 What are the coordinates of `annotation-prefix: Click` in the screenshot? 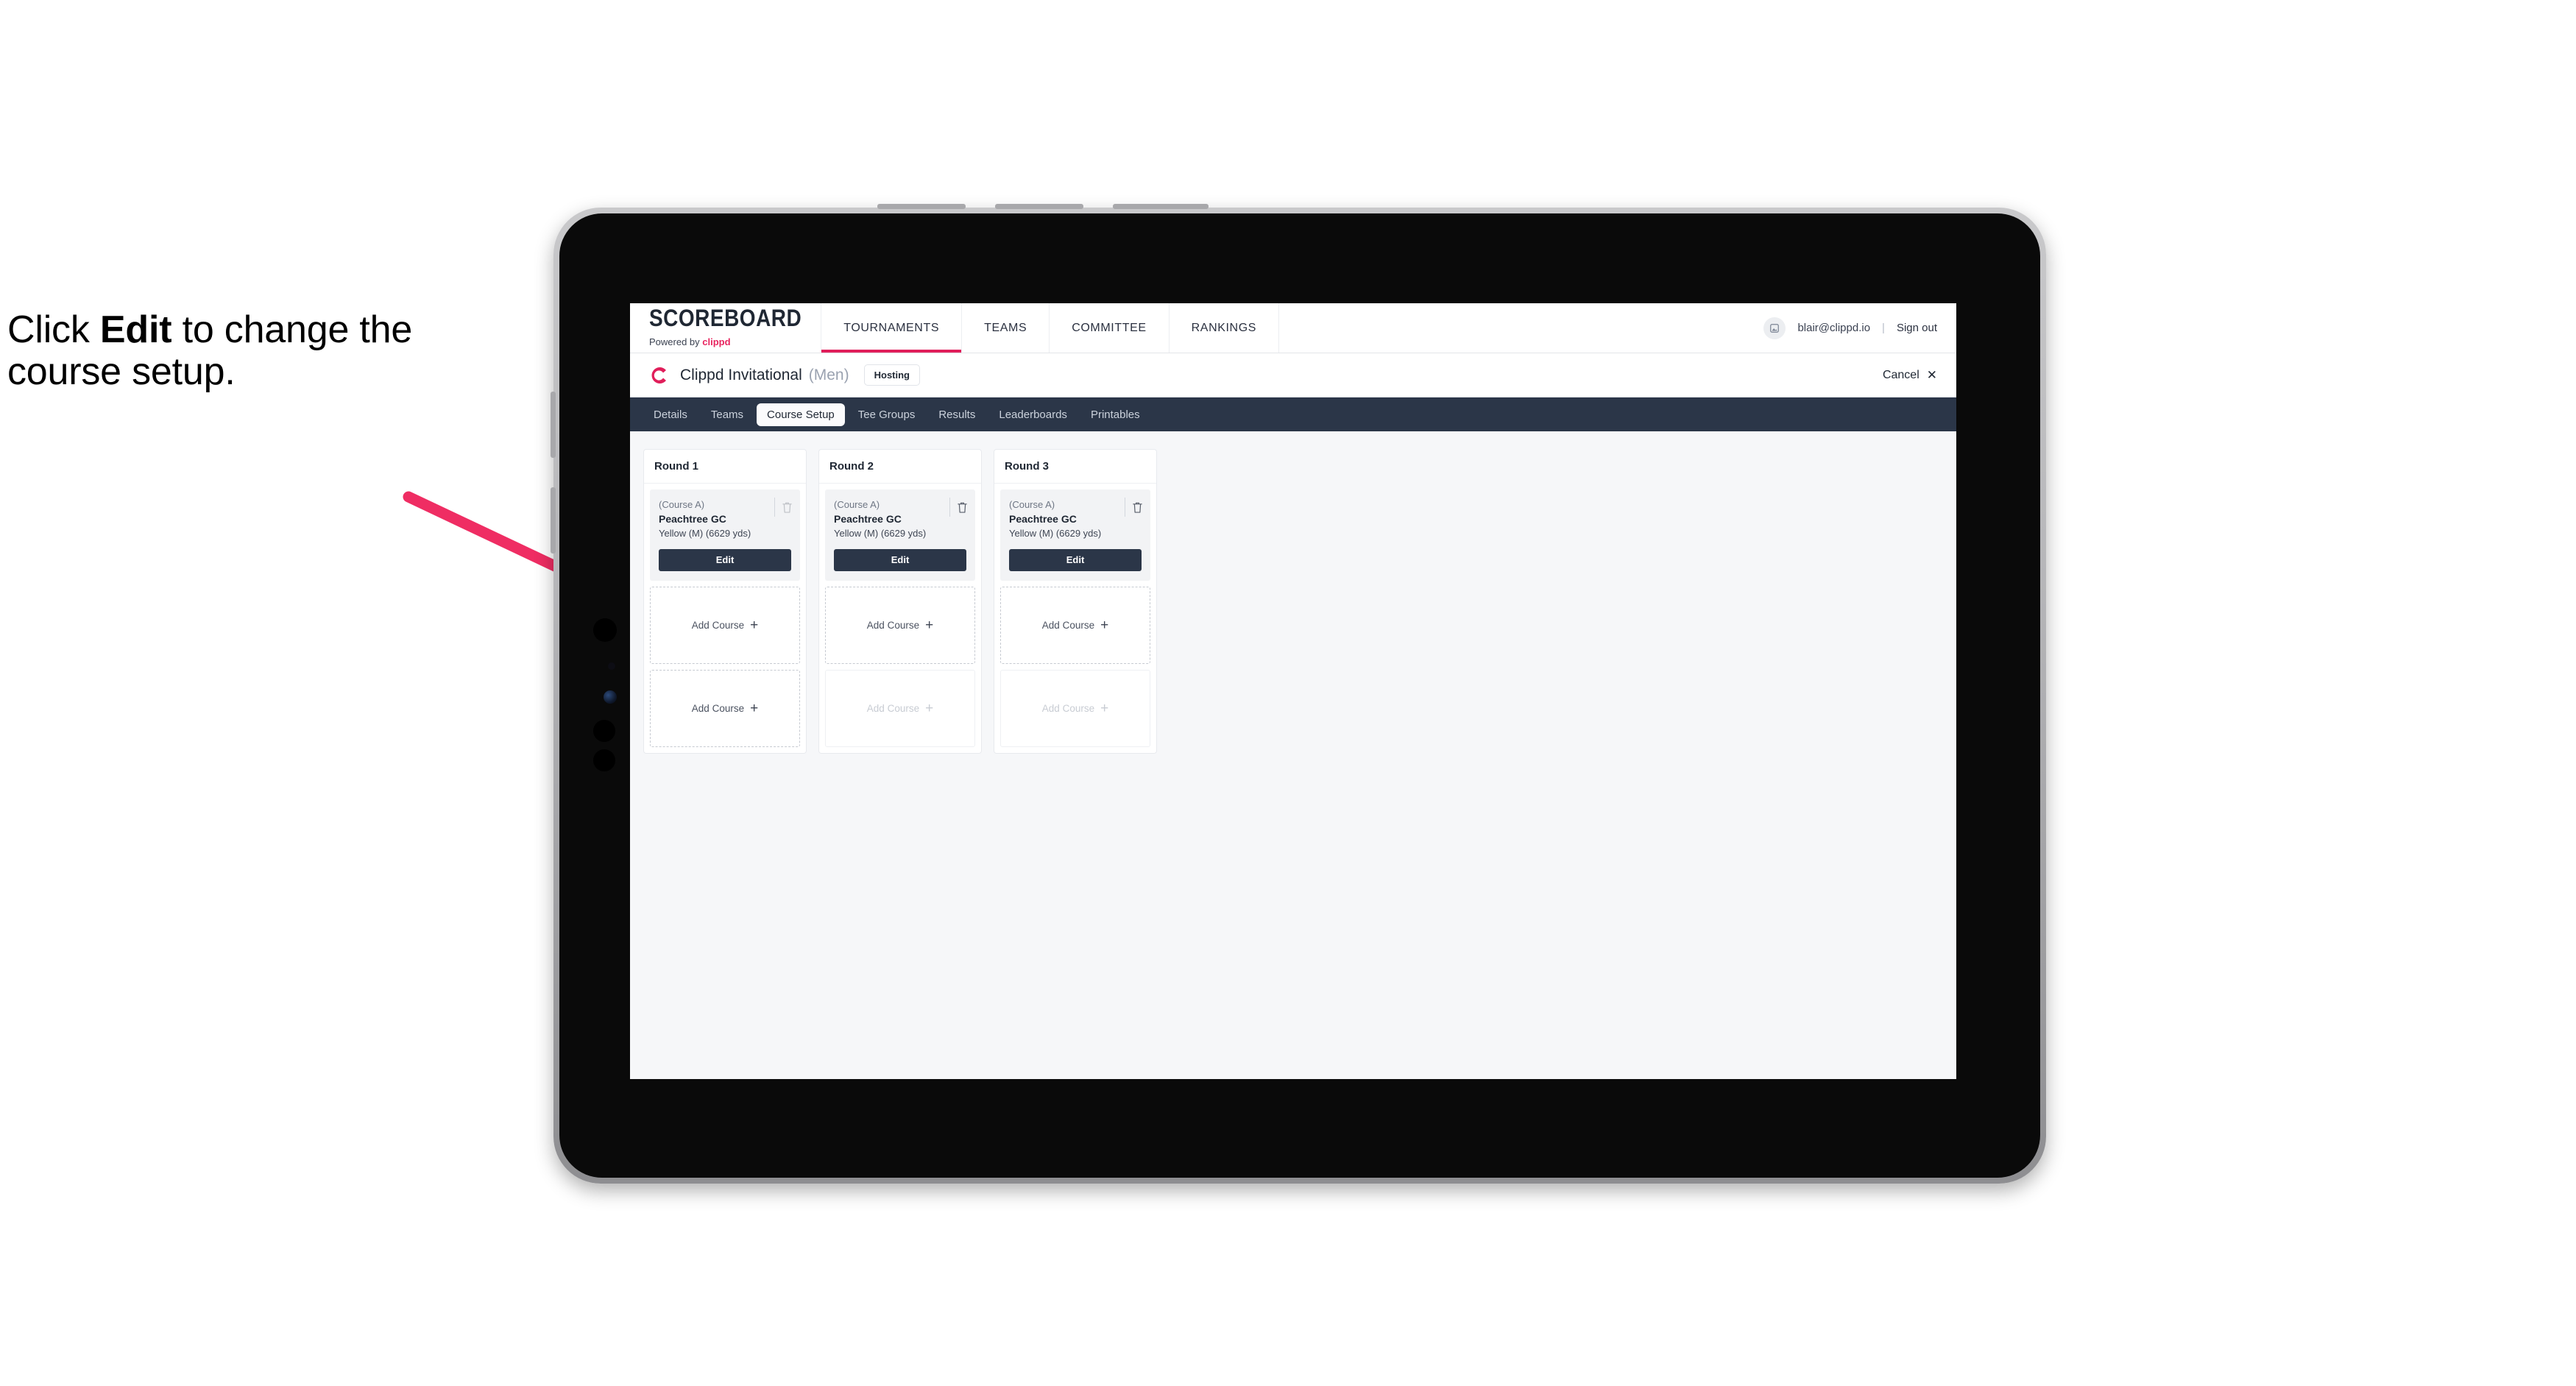 It's located at (53, 329).